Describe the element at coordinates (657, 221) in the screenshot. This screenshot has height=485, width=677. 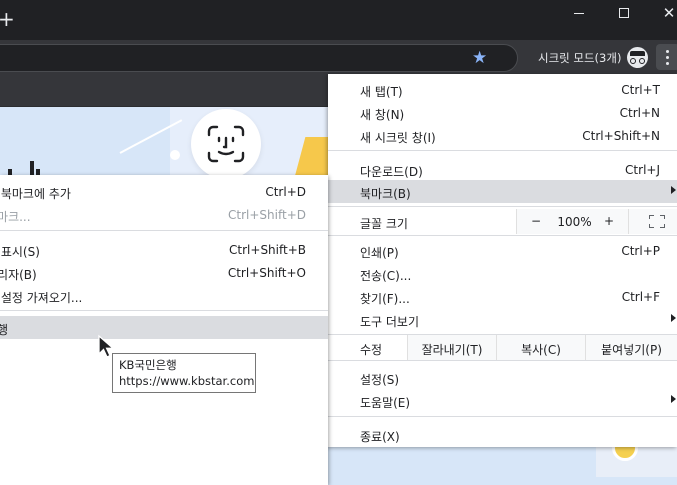
I see `fullscreen-icon` at that location.